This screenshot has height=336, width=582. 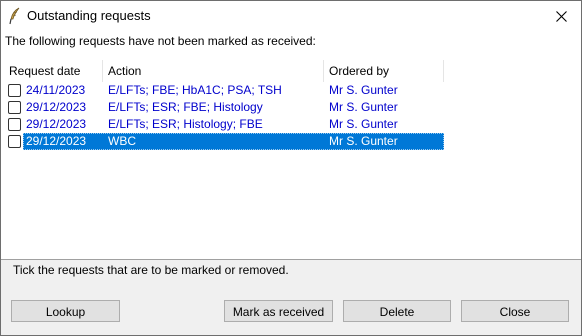 I want to click on column-header-action: Action, so click(x=213, y=71).